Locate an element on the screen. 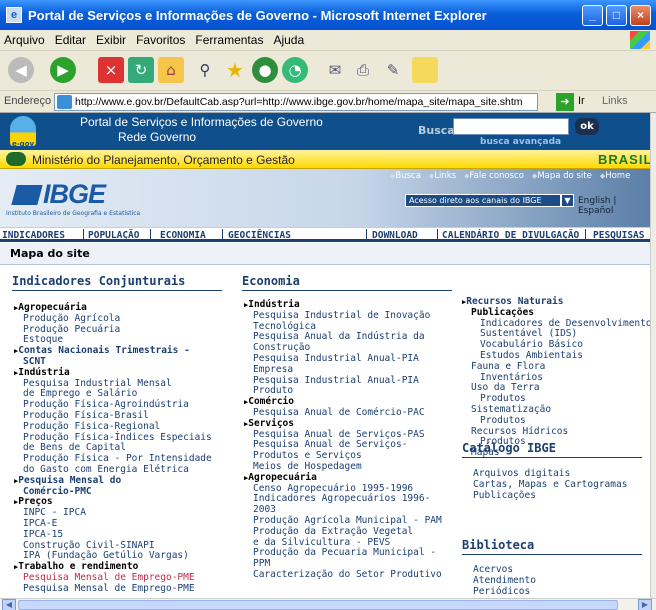 This screenshot has height=610, width=656. stop-icon: × is located at coordinates (111, 70).